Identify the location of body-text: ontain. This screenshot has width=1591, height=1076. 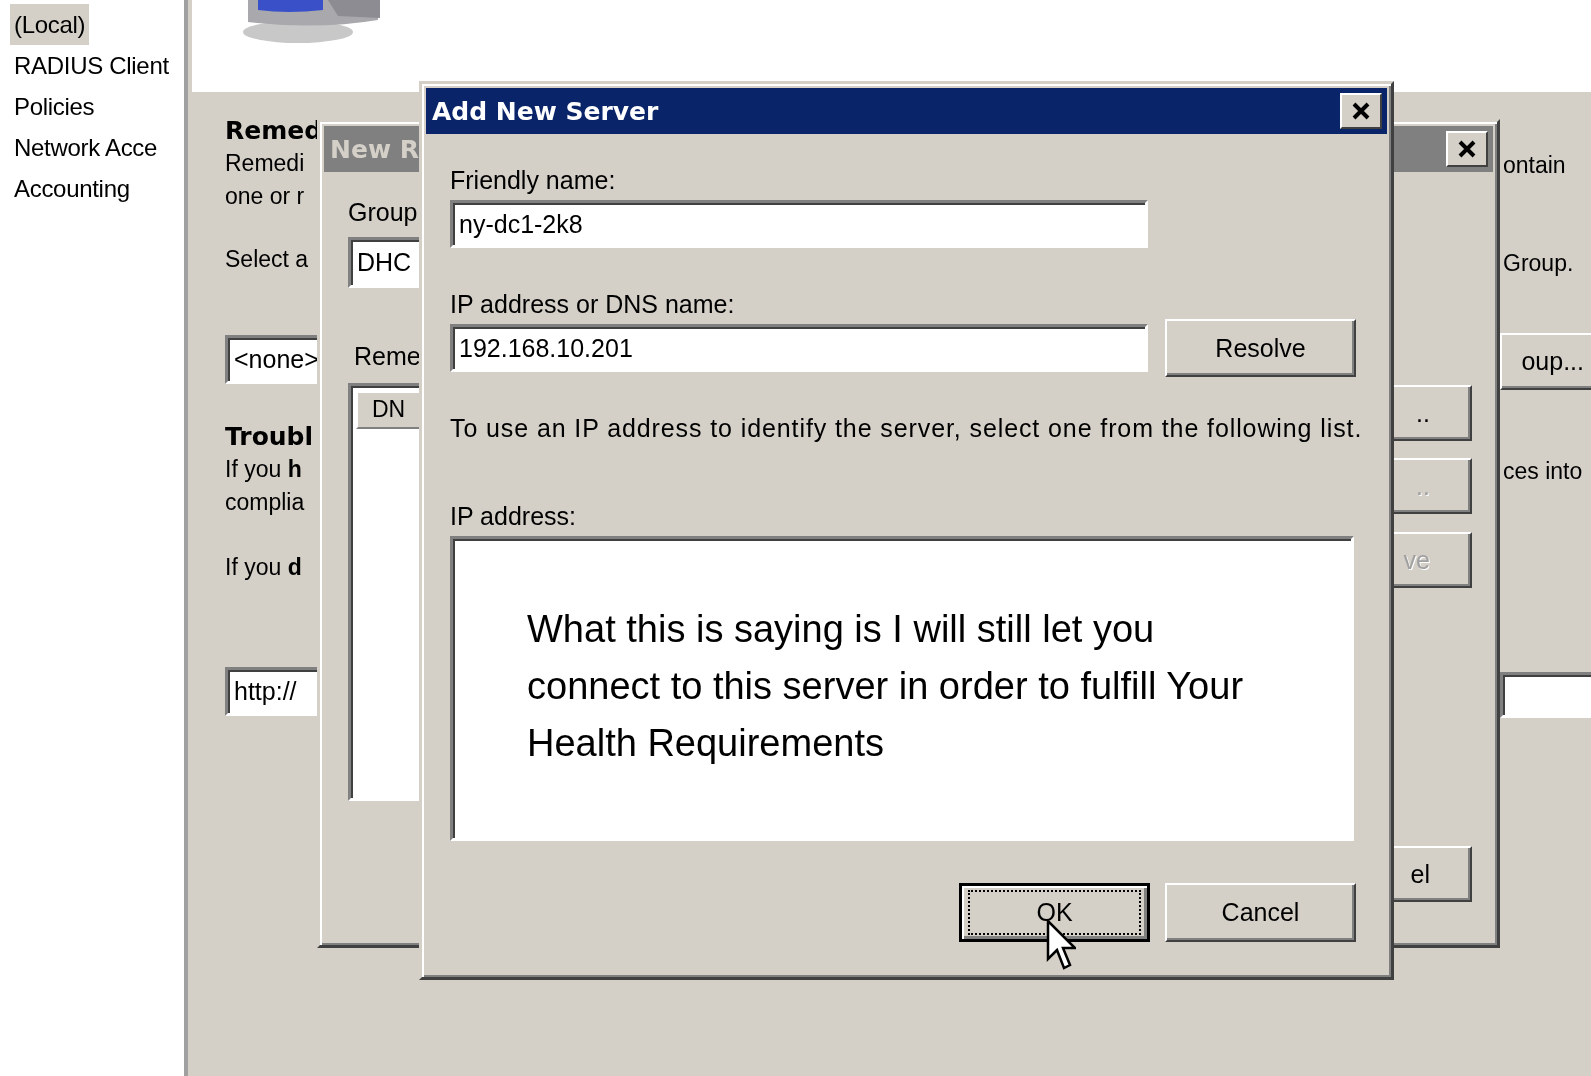
(1534, 165).